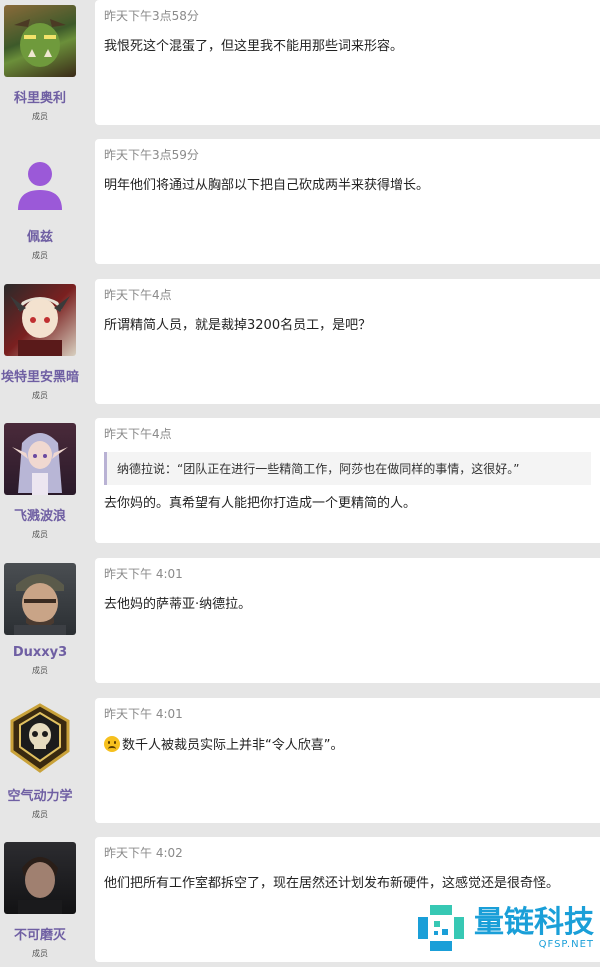 The width and height of the screenshot is (600, 967). What do you see at coordinates (332, 883) in the screenshot?
I see `message-text: 他们把所有工作室都拆空了，现在居然还计划发布新硬件，这感觉还是很奇怪。` at bounding box center [332, 883].